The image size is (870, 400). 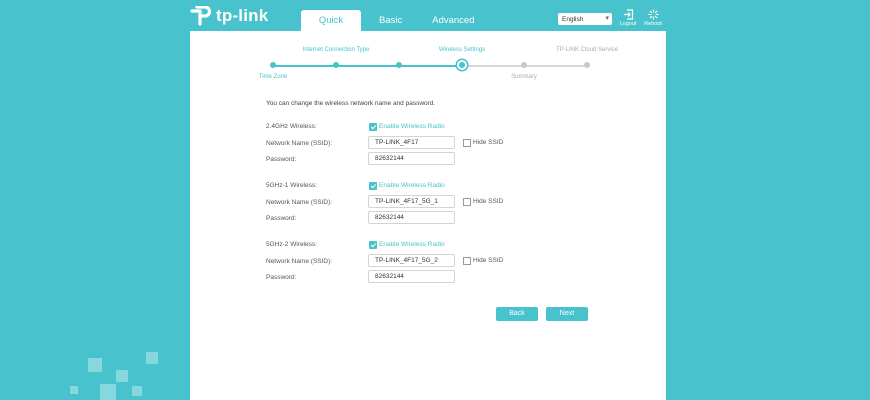 I want to click on reboot-button: Reboot, so click(x=653, y=18).